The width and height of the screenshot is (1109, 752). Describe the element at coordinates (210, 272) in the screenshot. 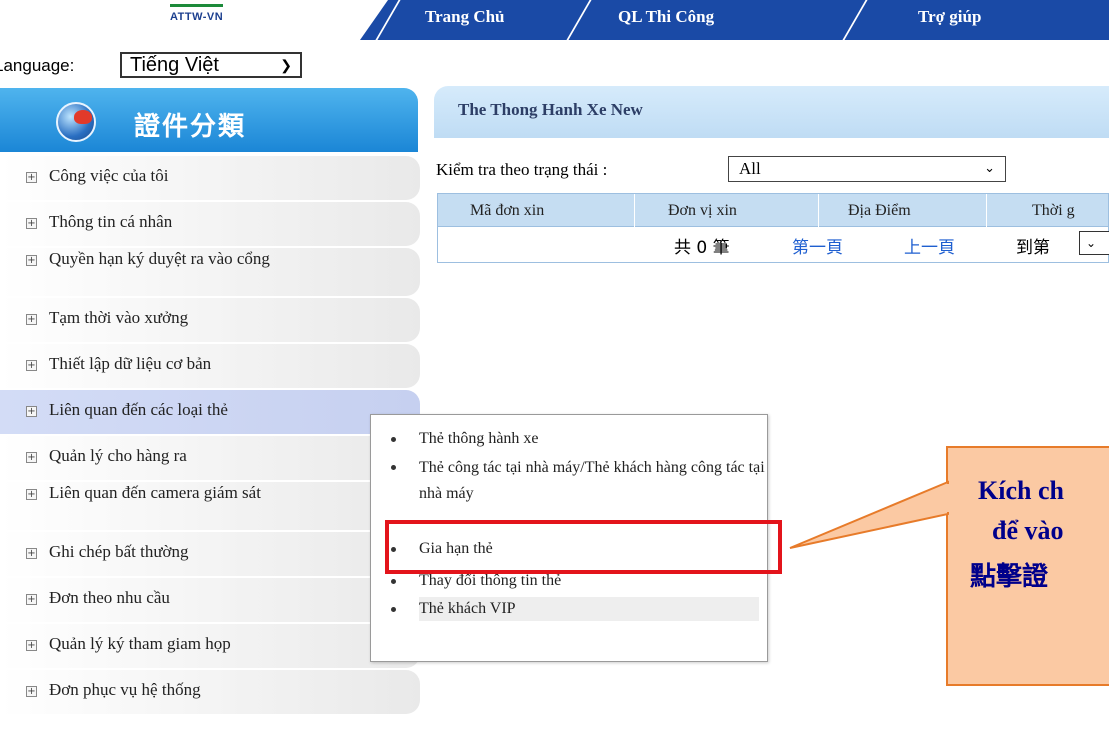

I see `sidebar-item-gate-approval: + Quyền hạn ký duyệt ra vào cổng` at that location.